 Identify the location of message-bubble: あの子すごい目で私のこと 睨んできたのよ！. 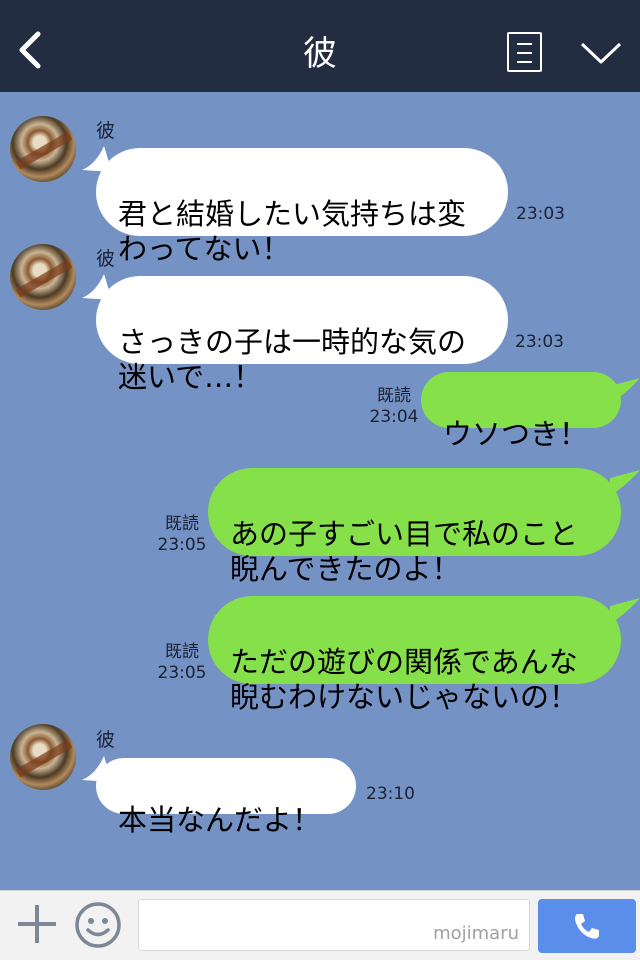
(414, 527).